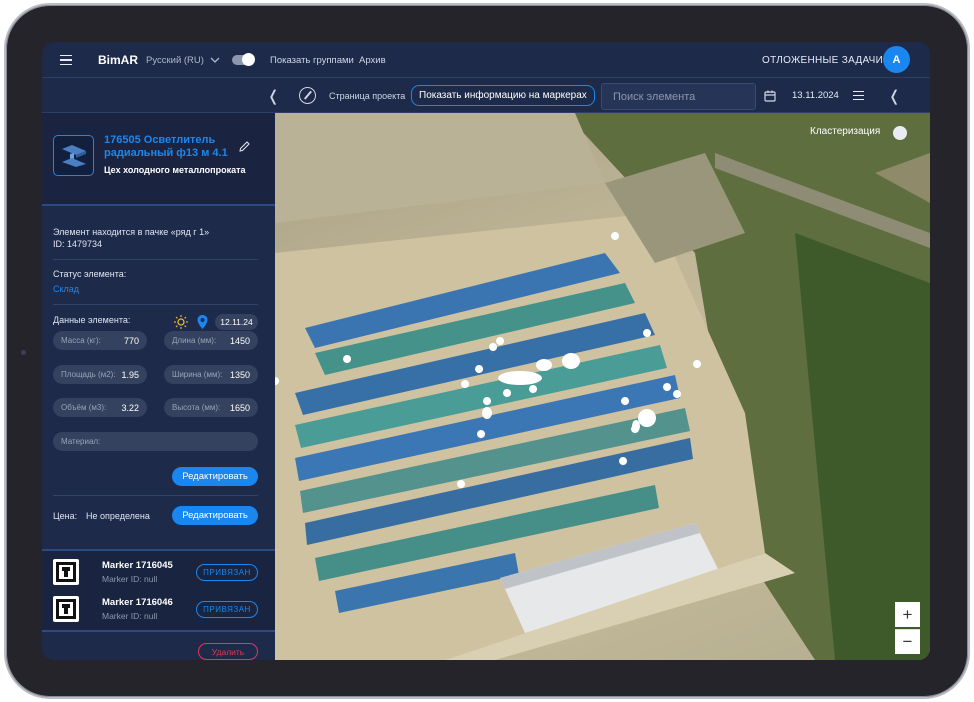 The width and height of the screenshot is (974, 702). Describe the element at coordinates (215, 60) in the screenshot. I see `chevron-down-icon` at that location.